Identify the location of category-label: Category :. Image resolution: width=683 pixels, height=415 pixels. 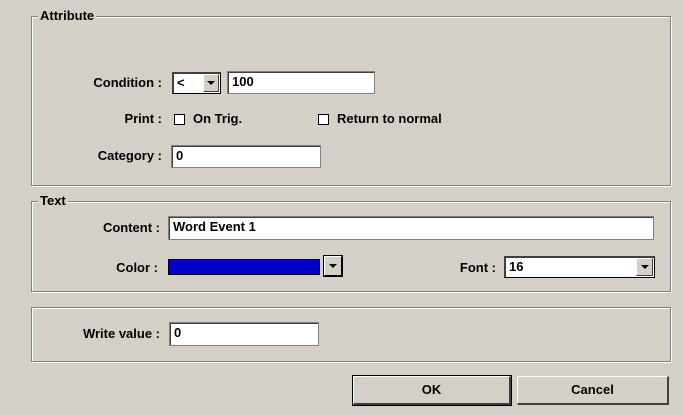
(129, 155).